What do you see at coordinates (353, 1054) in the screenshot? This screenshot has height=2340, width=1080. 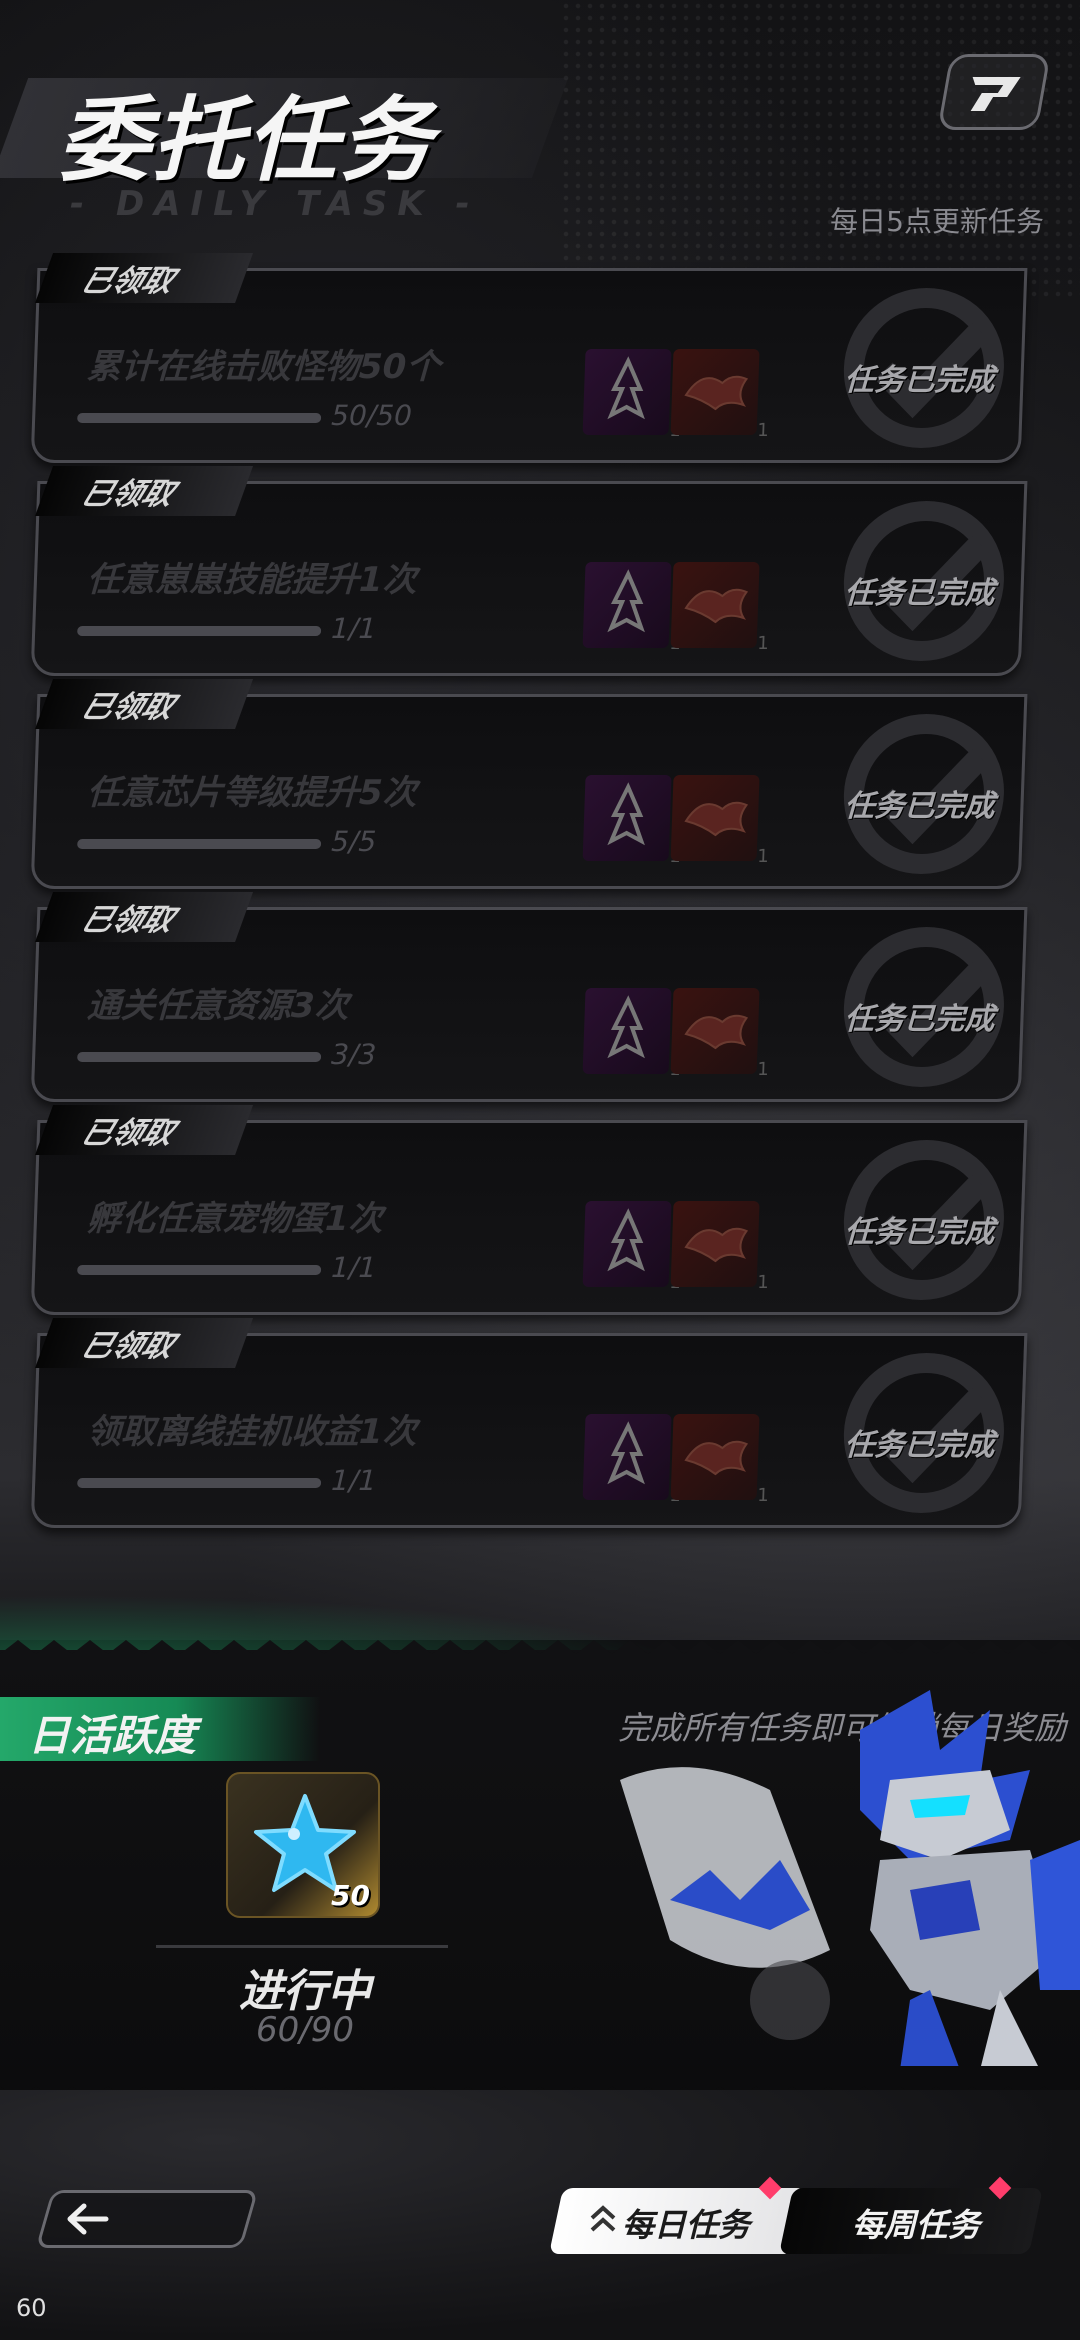 I see `progress-text: 3/3` at bounding box center [353, 1054].